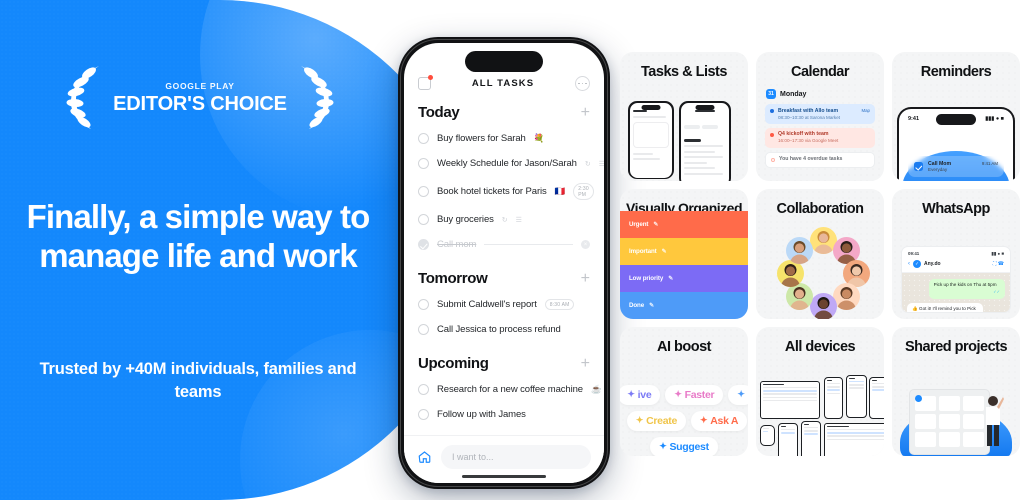 The height and width of the screenshot is (500, 1024). What do you see at coordinates (646, 278) in the screenshot?
I see `priority-label: Low priority` at bounding box center [646, 278].